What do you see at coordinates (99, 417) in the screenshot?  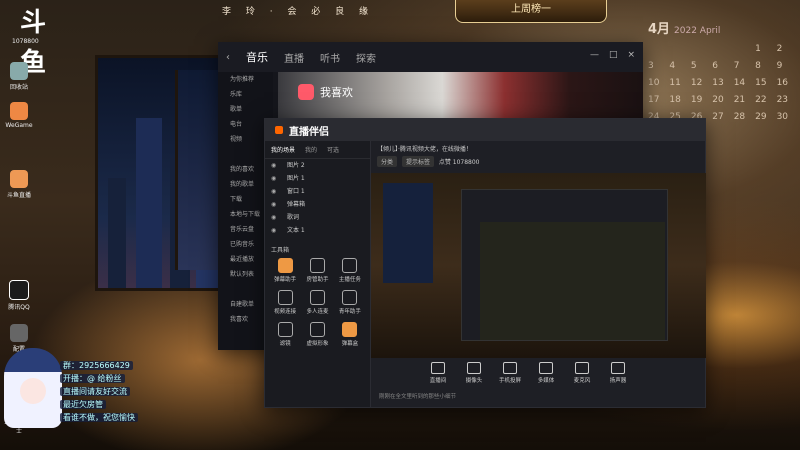 I see `overlay-line-text: 看谁不做，祝您愉快` at bounding box center [99, 417].